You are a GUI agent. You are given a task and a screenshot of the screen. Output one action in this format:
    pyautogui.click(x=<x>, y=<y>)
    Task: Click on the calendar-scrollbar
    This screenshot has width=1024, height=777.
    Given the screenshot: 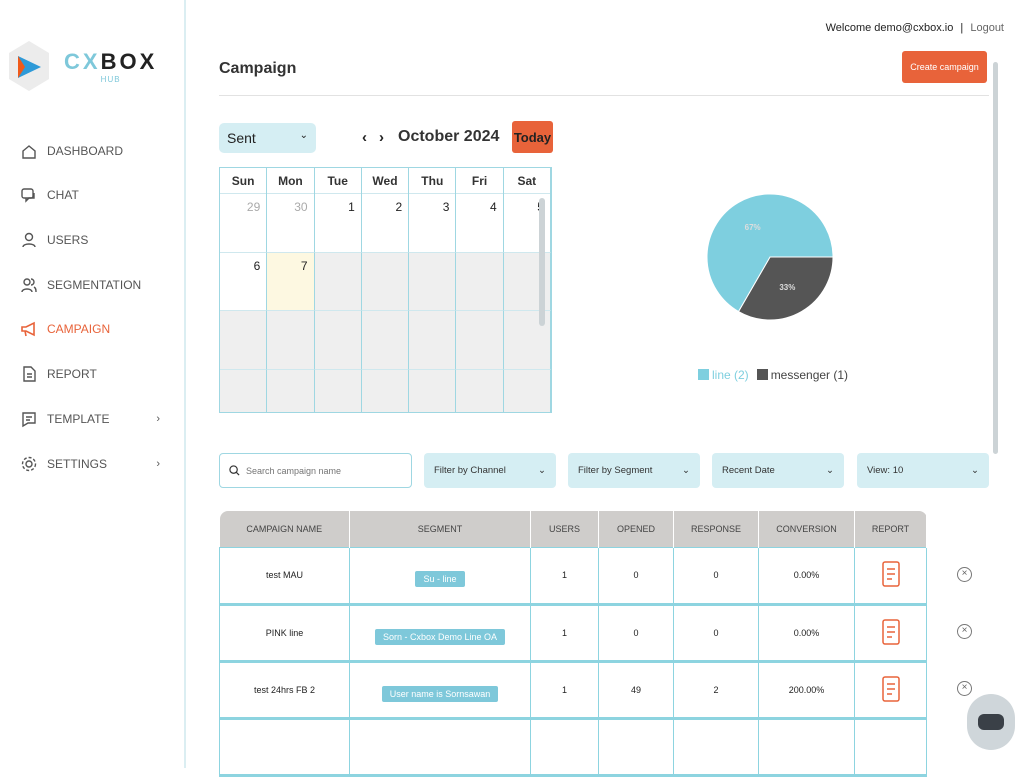 What is the action you would take?
    pyautogui.click(x=542, y=262)
    